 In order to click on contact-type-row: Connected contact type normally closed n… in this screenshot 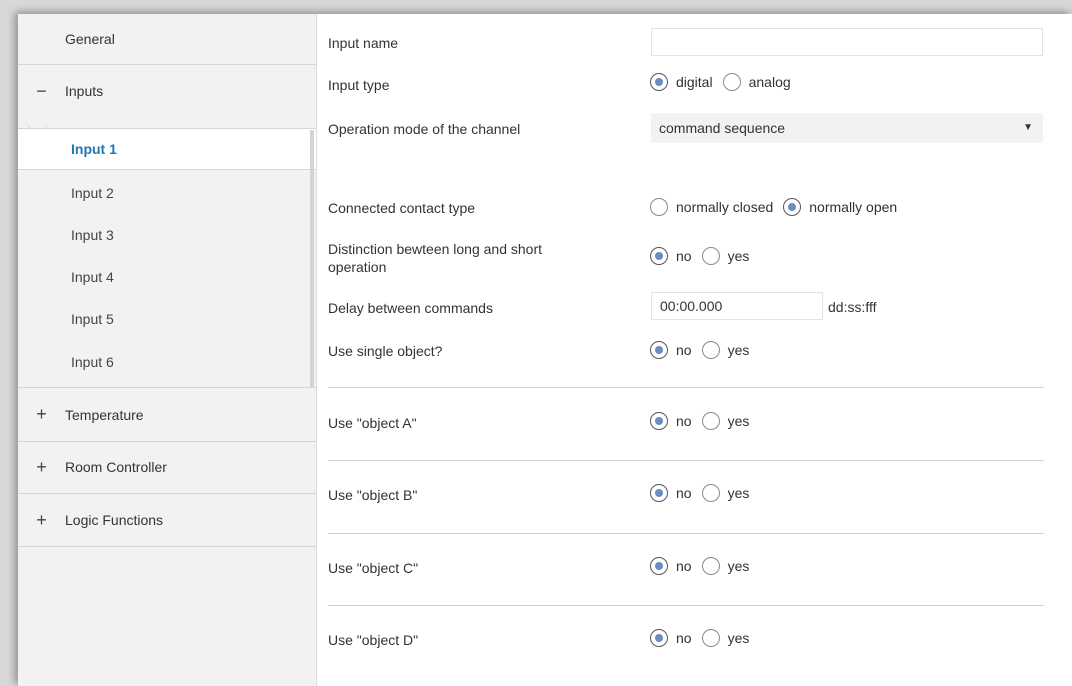, I will do `click(694, 212)`.